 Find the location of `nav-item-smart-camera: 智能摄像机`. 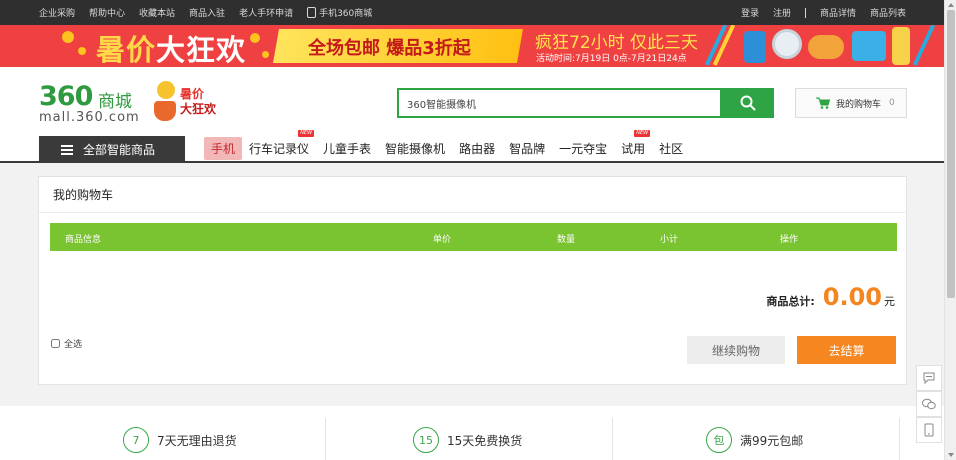

nav-item-smart-camera: 智能摄像机 is located at coordinates (415, 148).